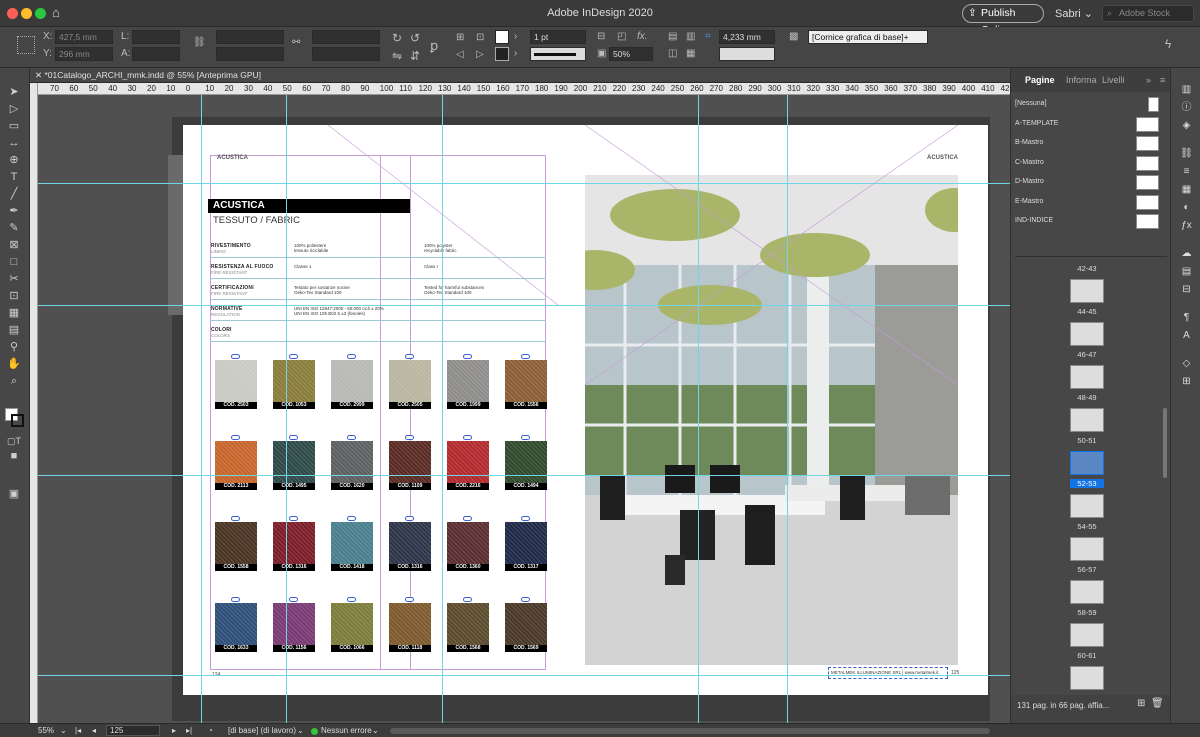 The width and height of the screenshot is (1200, 737). Describe the element at coordinates (1186, 126) in the screenshot. I see `layers-panel-icon: ◈` at that location.